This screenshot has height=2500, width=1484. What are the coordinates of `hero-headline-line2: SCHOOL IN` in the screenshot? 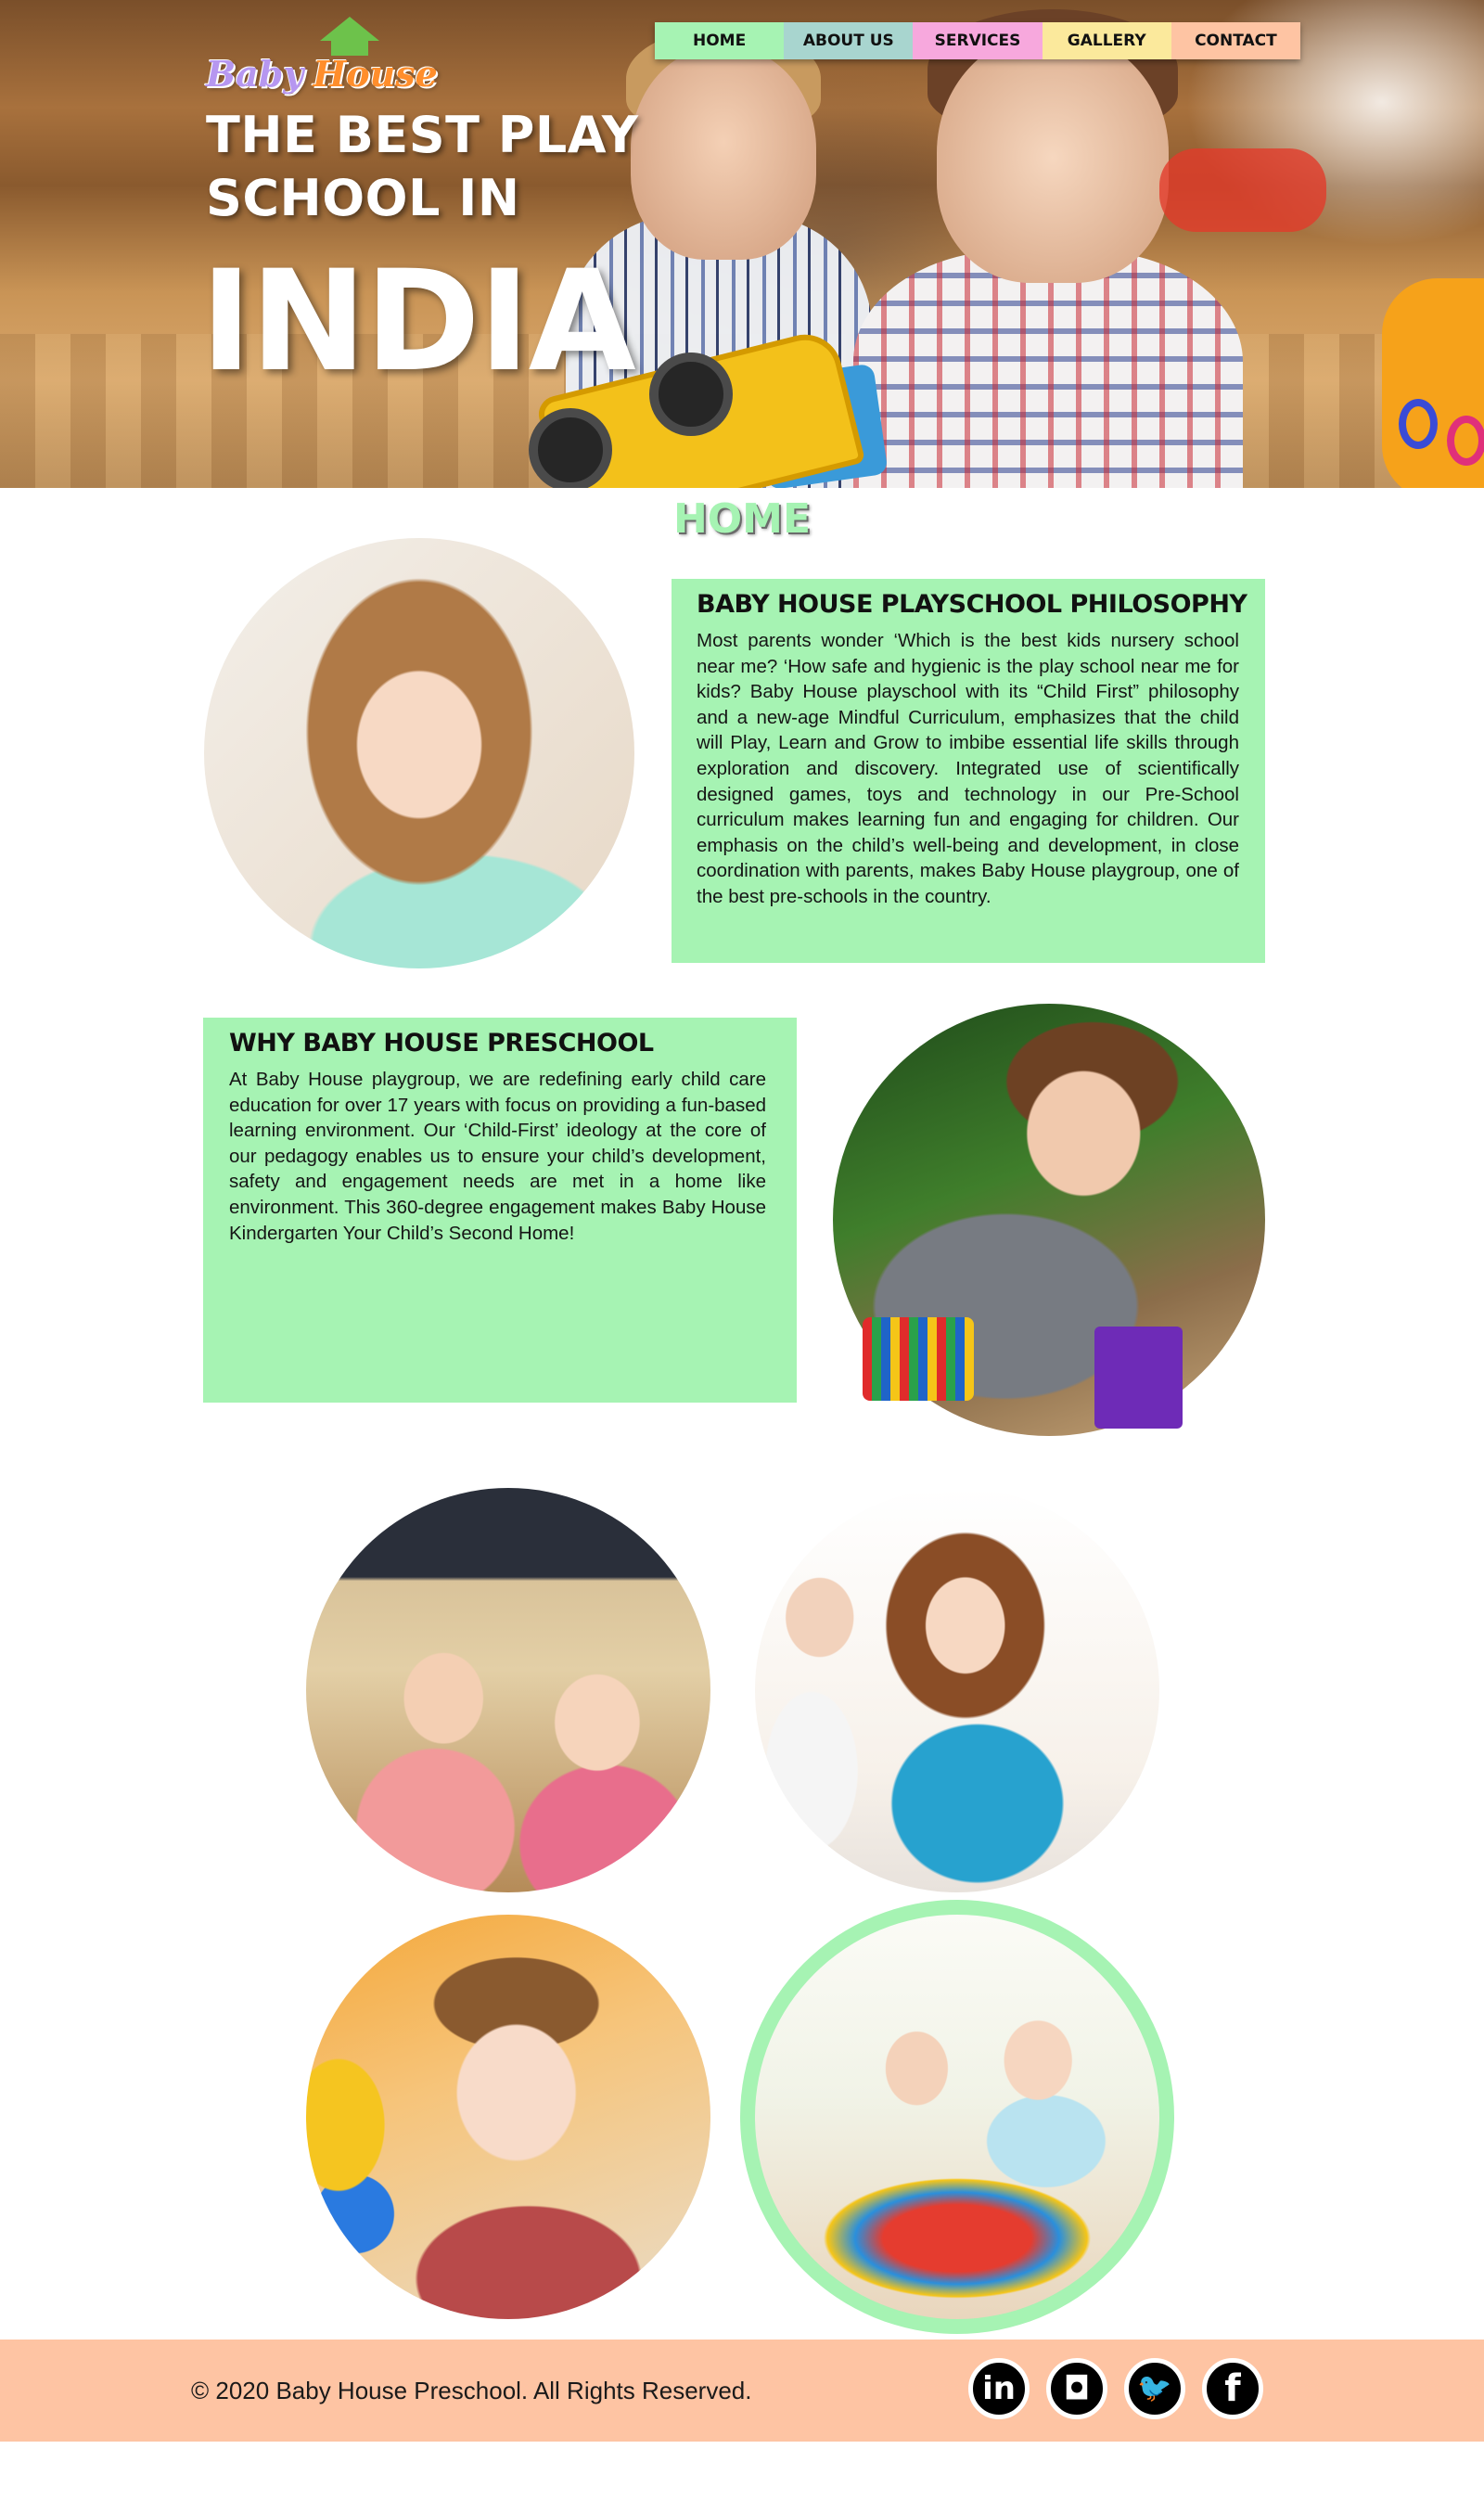 It's located at (363, 198).